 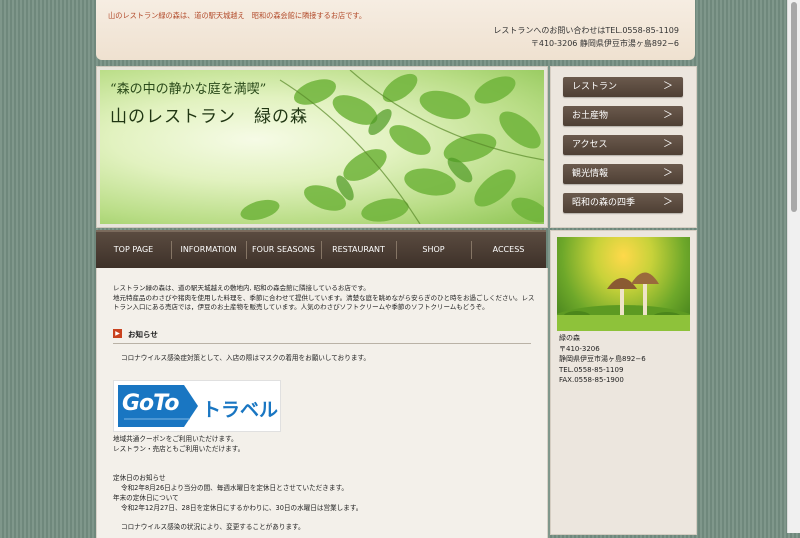 I want to click on shop-tel: TEL.0558-85-1109, so click(x=591, y=369).